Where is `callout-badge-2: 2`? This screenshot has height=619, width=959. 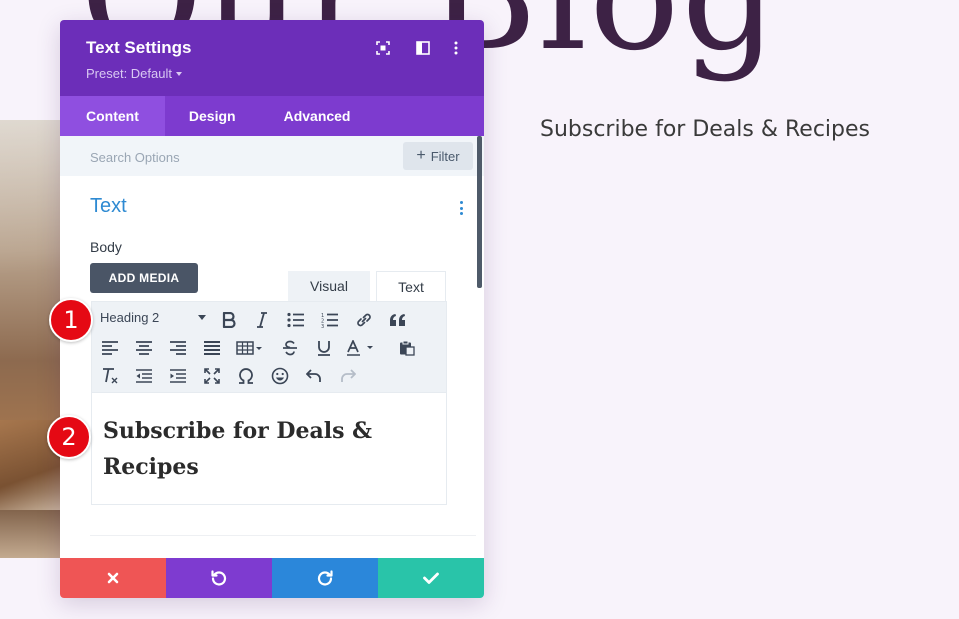 callout-badge-2: 2 is located at coordinates (69, 437).